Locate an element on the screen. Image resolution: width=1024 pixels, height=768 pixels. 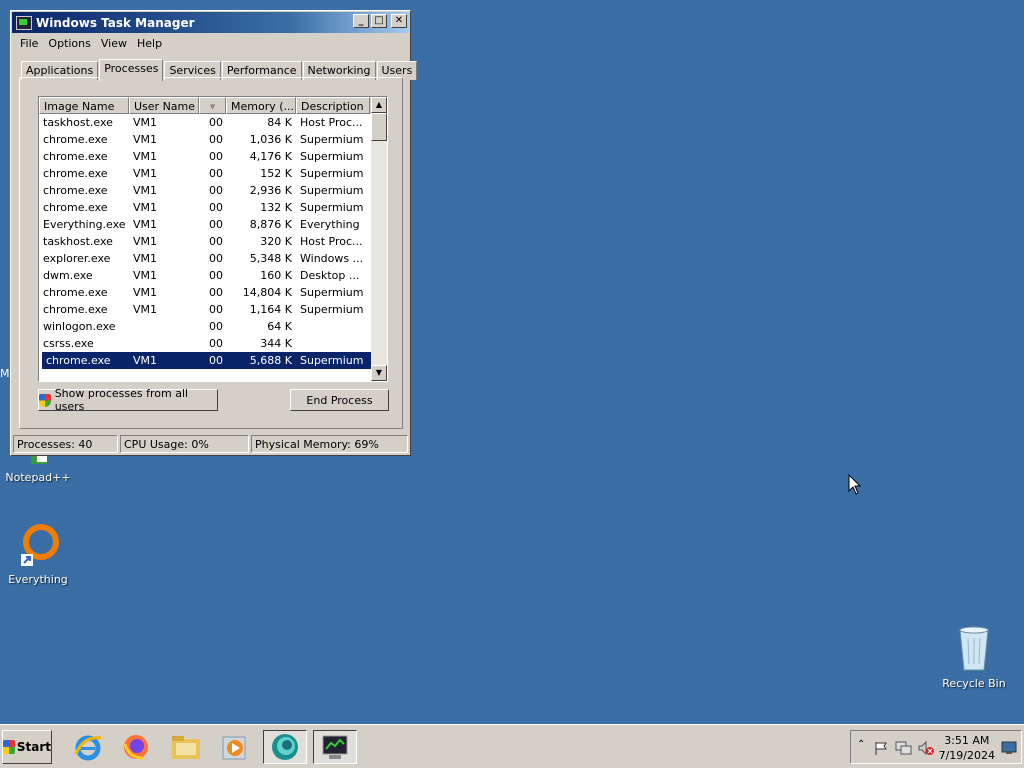
file-explorer-icon is located at coordinates (186, 747).